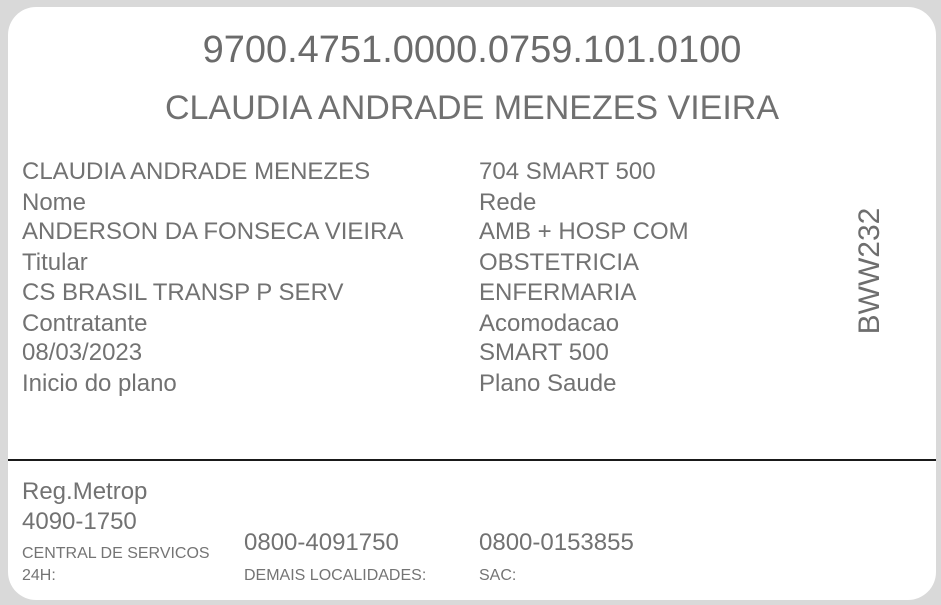 This screenshot has height=605, width=941. I want to click on plano-value: SMART 500, so click(544, 352).